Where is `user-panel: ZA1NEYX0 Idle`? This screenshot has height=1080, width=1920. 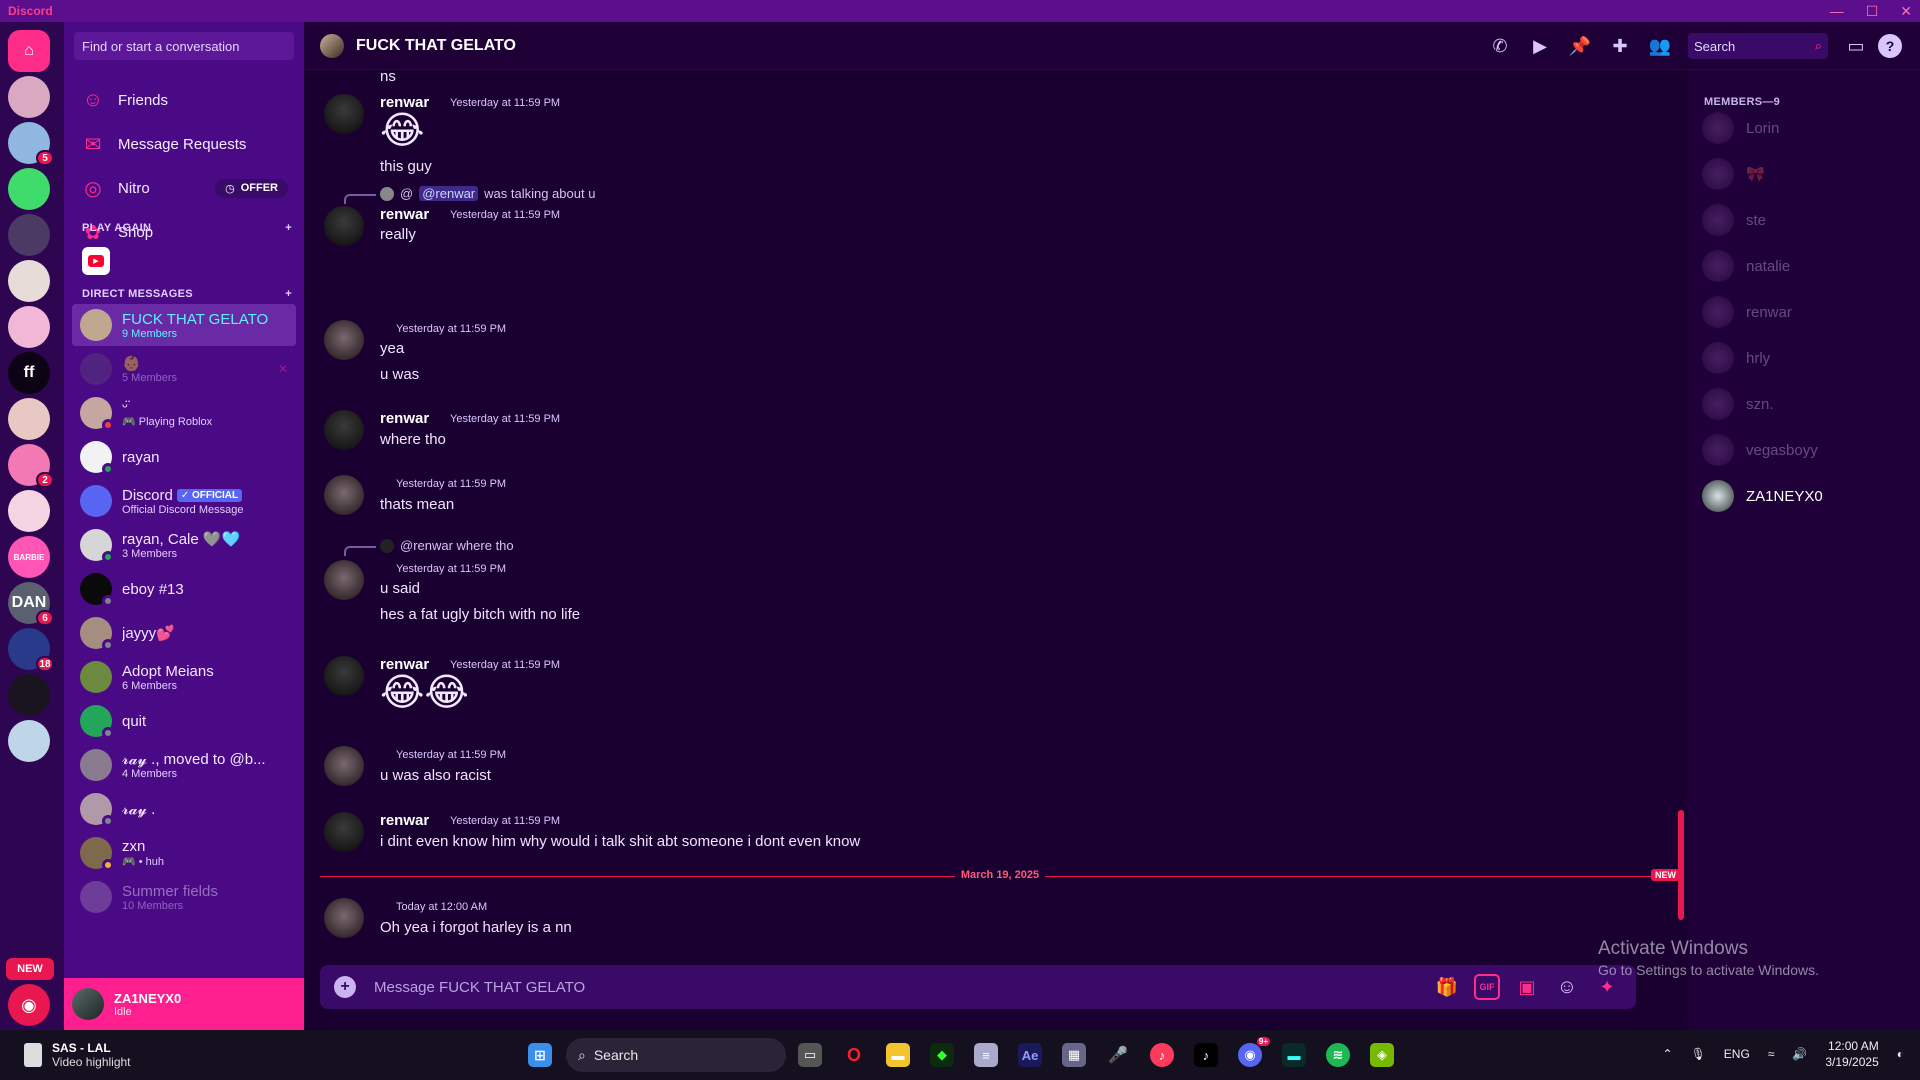
user-panel: ZA1NEYX0 Idle is located at coordinates (184, 1004).